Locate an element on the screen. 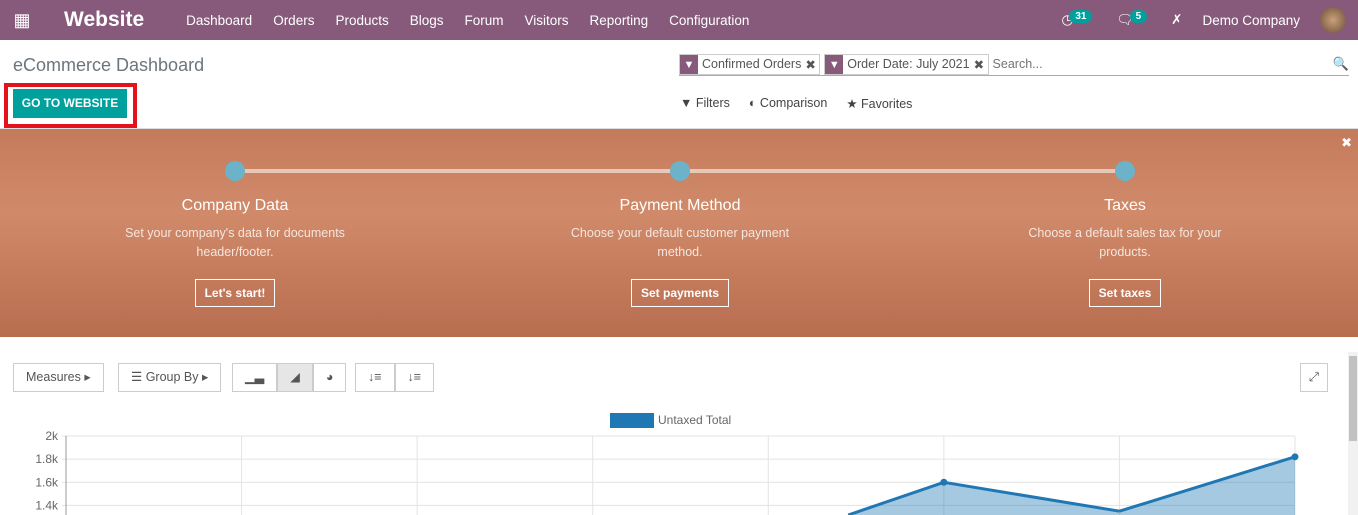 This screenshot has height=515, width=1358. scrollbar is located at coordinates (1353, 433).